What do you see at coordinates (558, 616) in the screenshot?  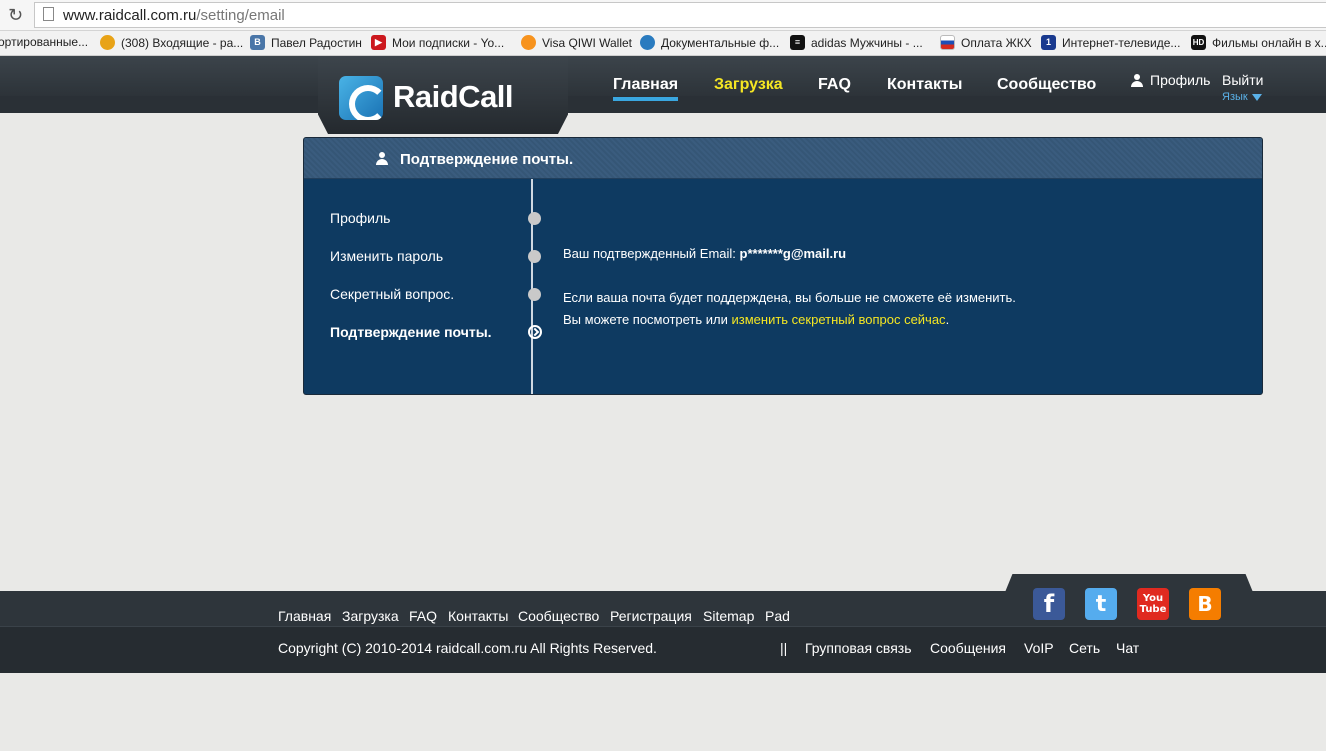 I see `footer-link-community: Сообщество` at bounding box center [558, 616].